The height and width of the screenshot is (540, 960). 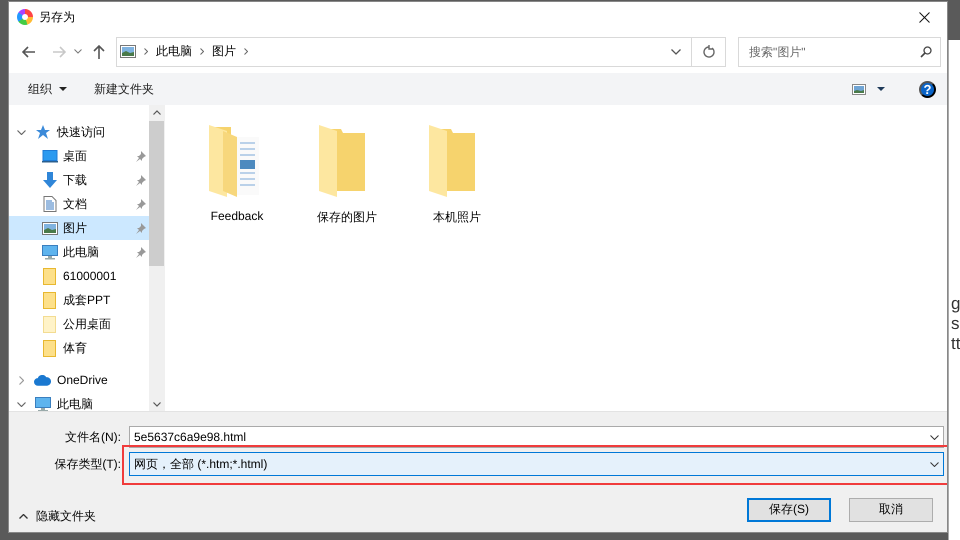 What do you see at coordinates (421, 51) in the screenshot?
I see `address-bar: 此电脑 图片` at bounding box center [421, 51].